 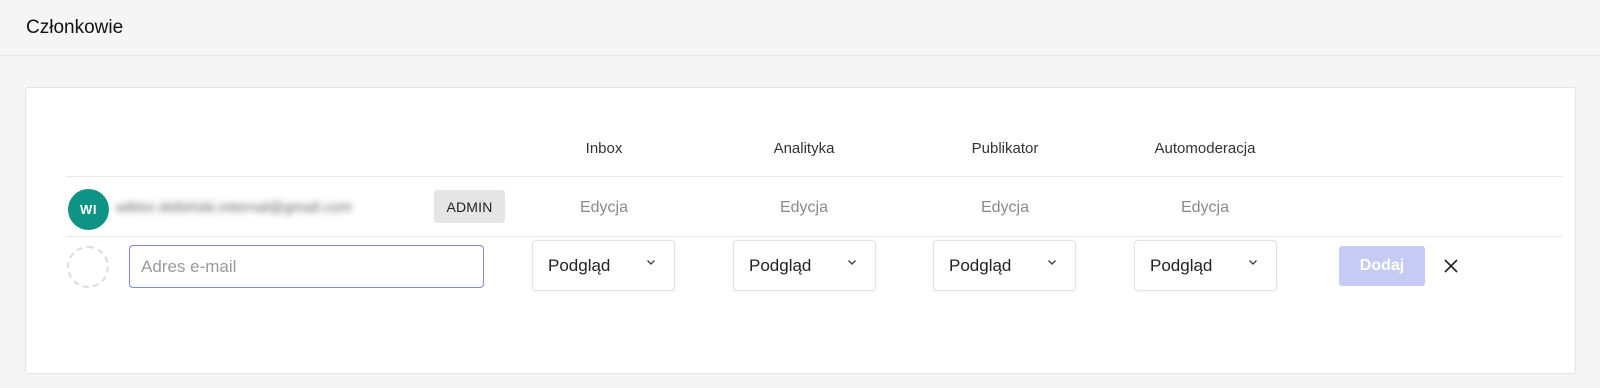 What do you see at coordinates (1005, 207) in the screenshot?
I see `permission-publikator: Edycja` at bounding box center [1005, 207].